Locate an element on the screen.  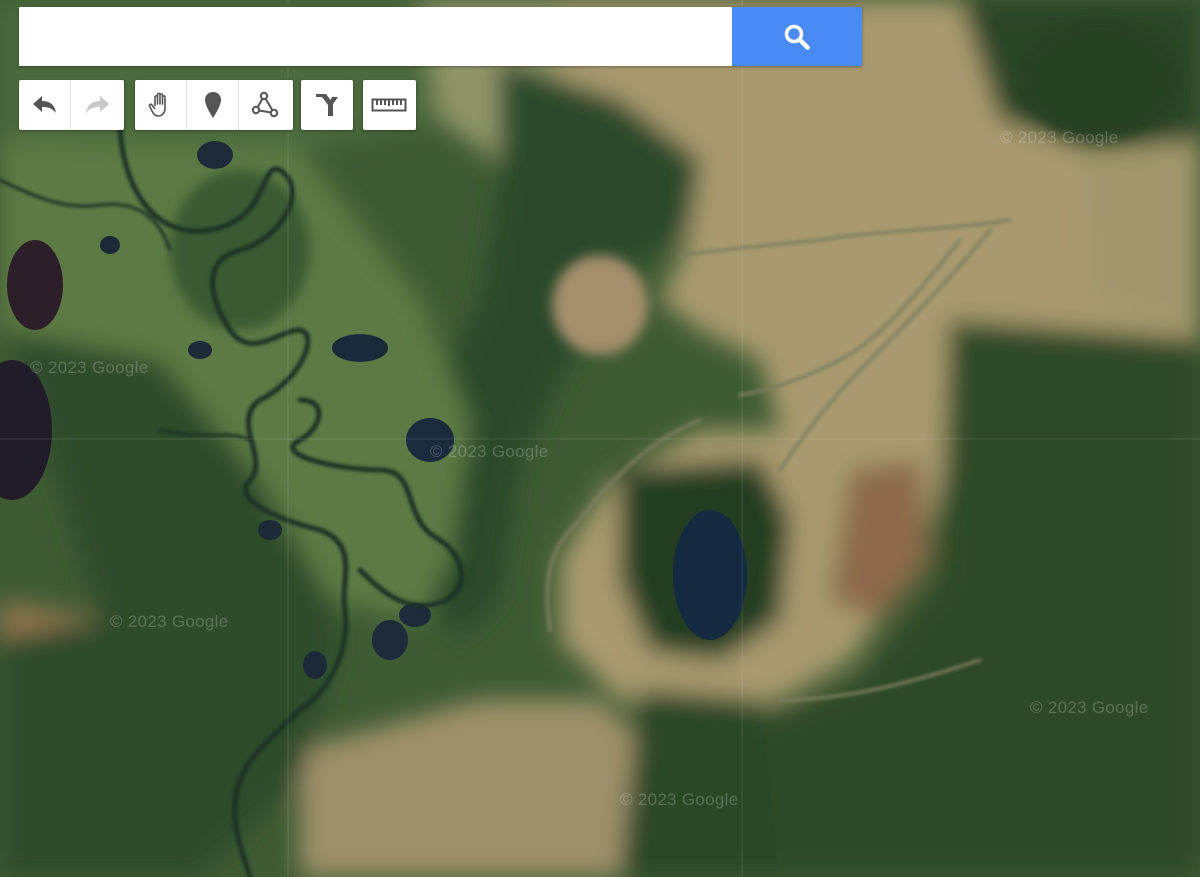
redo-icon is located at coordinates (97, 105).